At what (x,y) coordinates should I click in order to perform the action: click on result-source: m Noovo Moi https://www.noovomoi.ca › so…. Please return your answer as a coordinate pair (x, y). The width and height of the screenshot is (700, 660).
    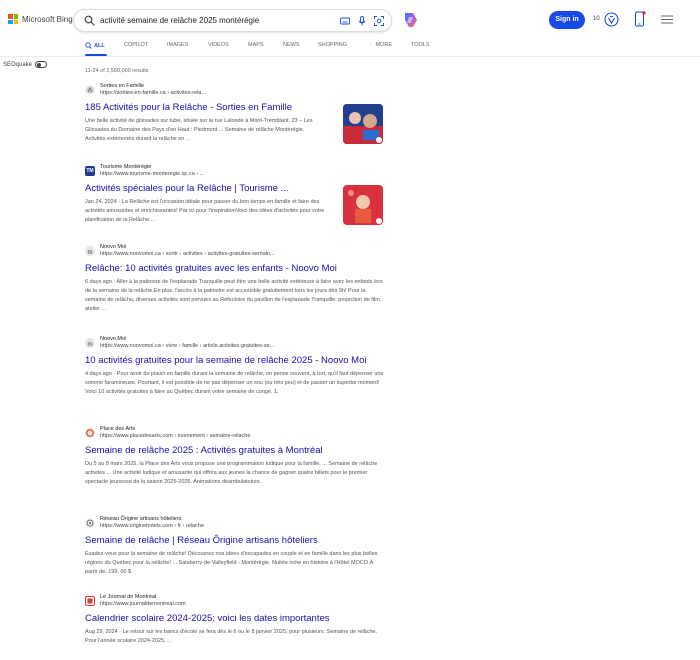
    Looking at the image, I should click on (235, 252).